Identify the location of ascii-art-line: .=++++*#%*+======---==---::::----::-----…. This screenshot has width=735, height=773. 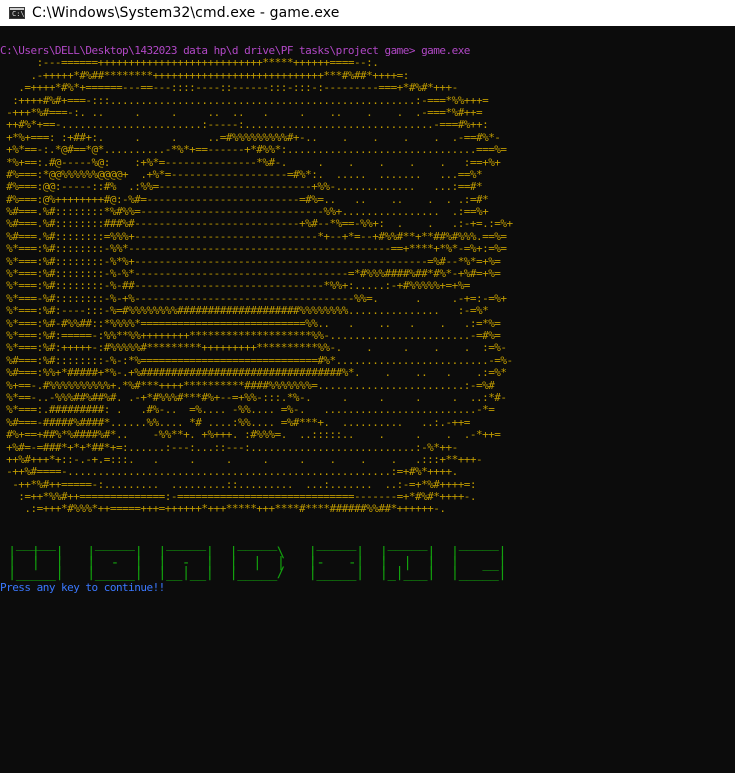
(229, 88).